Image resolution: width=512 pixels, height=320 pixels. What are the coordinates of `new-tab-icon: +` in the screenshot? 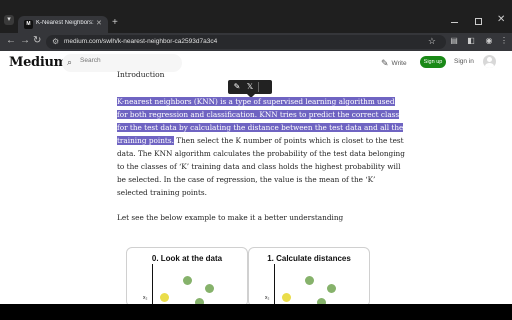 It's located at (115, 22).